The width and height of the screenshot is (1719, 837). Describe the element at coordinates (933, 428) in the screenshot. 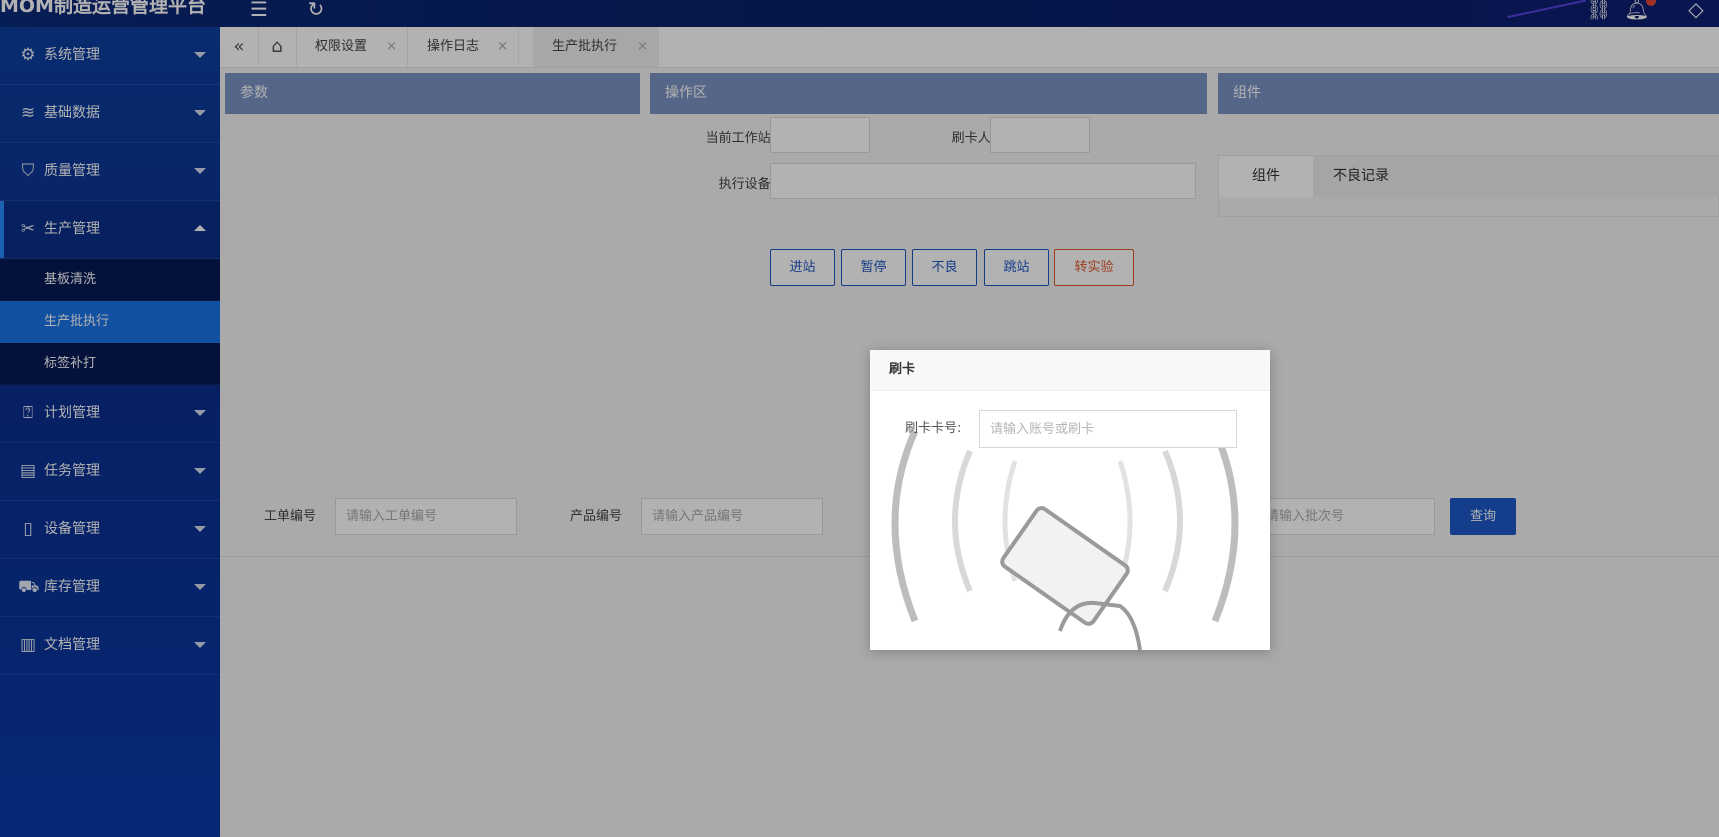

I see `card-number-label: 刷卡卡号:` at that location.